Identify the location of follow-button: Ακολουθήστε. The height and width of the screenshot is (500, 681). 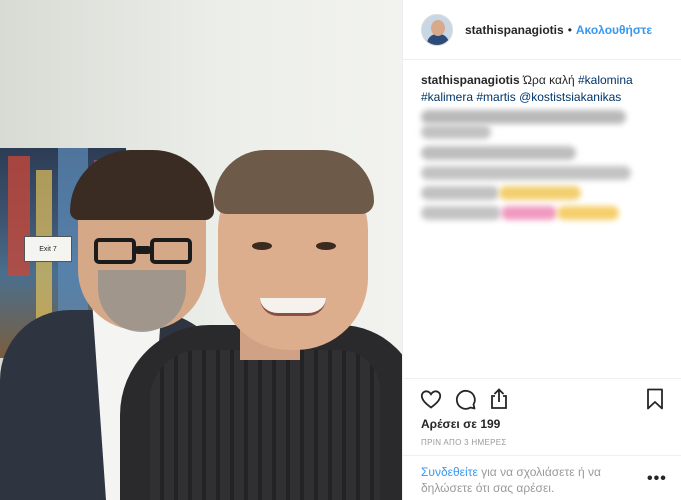
(614, 30).